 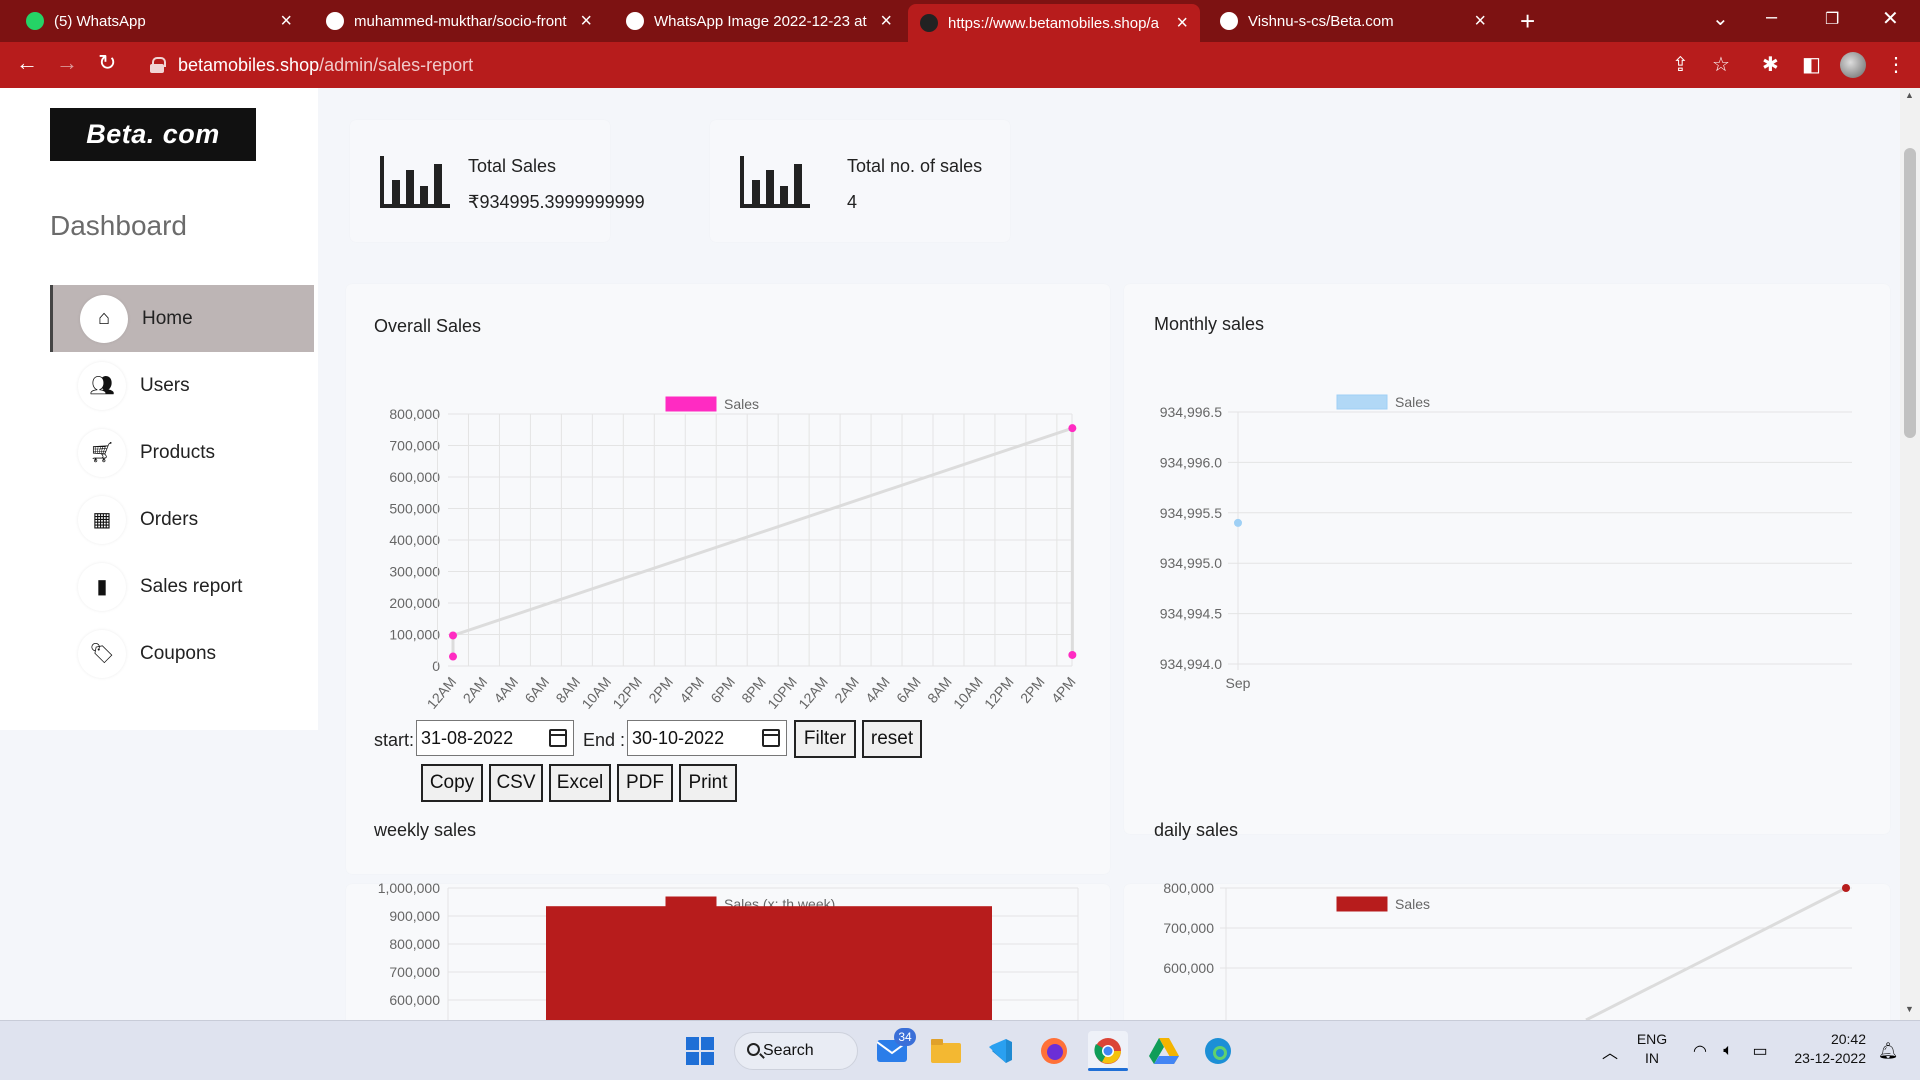 I want to click on series-line, so click(x=1716, y=953).